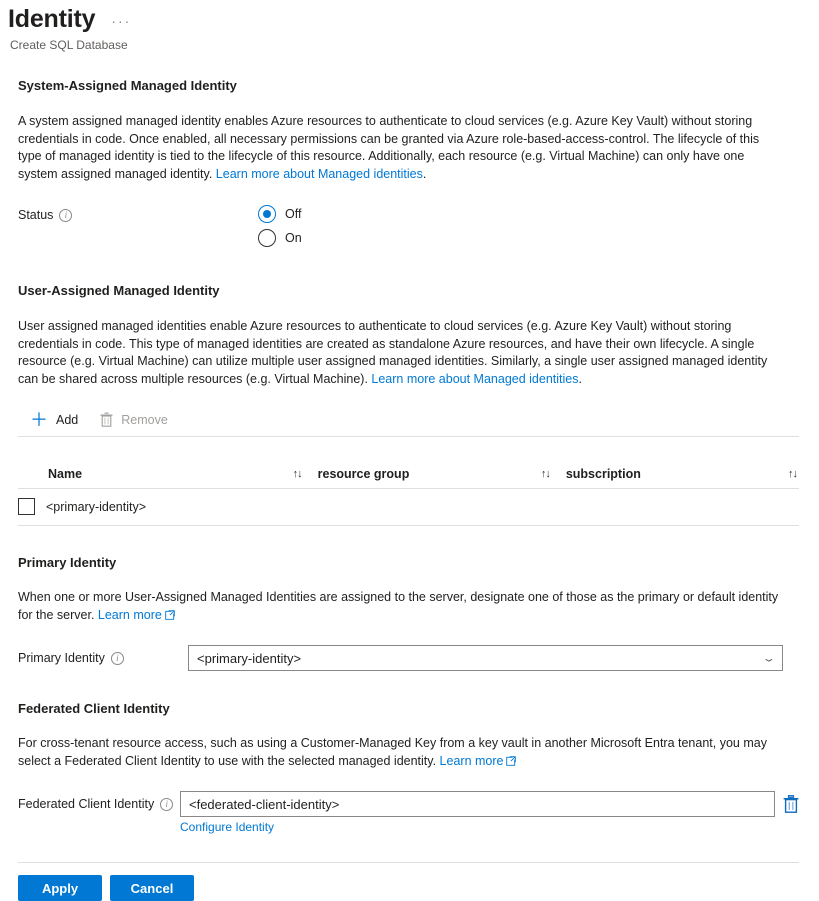 Image resolution: width=819 pixels, height=901 pixels. I want to click on primary-identity-field-label: Primary Identity, so click(61, 658).